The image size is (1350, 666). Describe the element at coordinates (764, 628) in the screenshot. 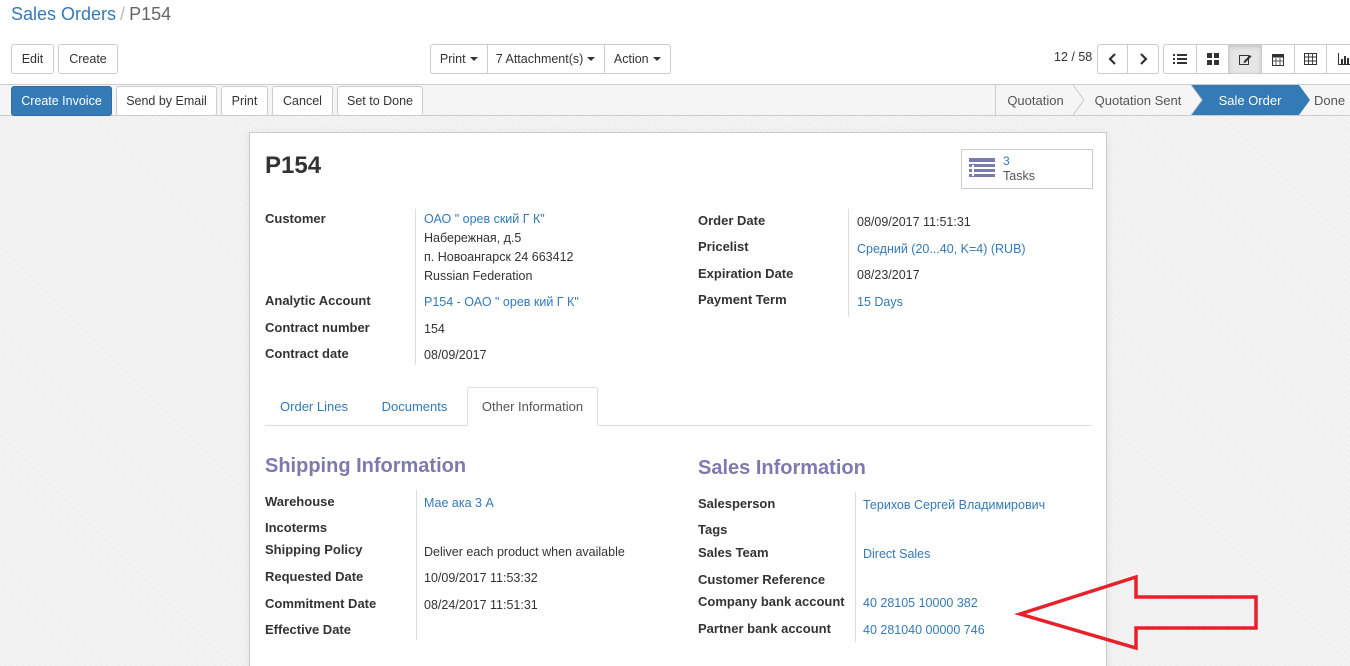

I see `partner-bank-account-label: Partner bank account` at that location.